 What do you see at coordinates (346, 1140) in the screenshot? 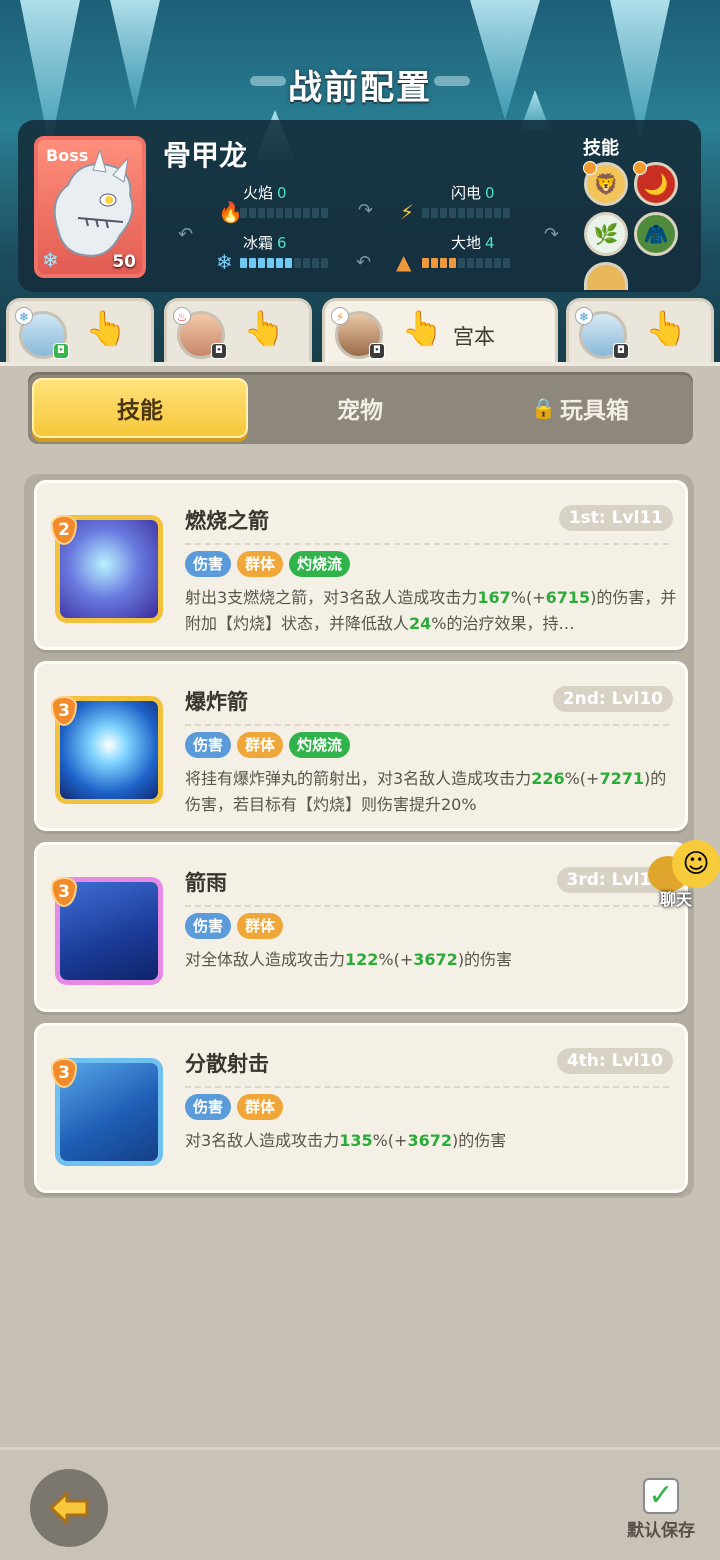
I see `skill-description: 对3名敌人造成攻击力135%(+3672)的伤害` at bounding box center [346, 1140].